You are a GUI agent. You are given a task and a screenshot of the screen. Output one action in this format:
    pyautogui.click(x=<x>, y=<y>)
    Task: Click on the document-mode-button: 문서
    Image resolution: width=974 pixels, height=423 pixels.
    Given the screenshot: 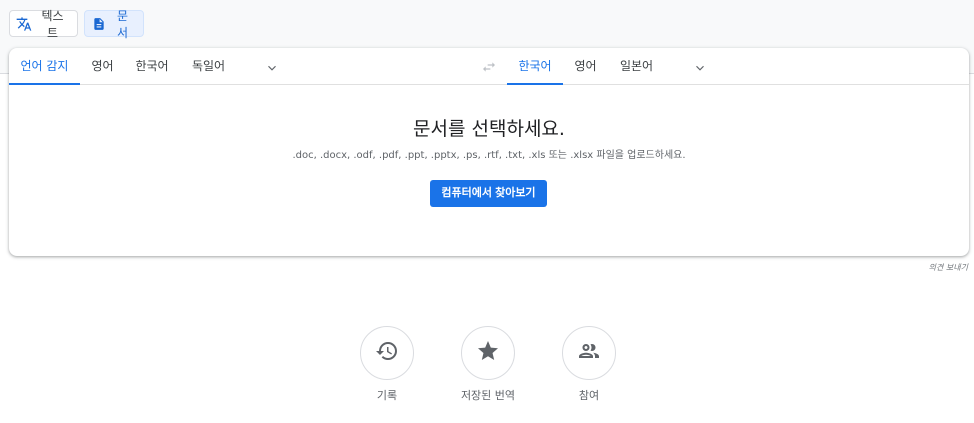 What is the action you would take?
    pyautogui.click(x=114, y=24)
    